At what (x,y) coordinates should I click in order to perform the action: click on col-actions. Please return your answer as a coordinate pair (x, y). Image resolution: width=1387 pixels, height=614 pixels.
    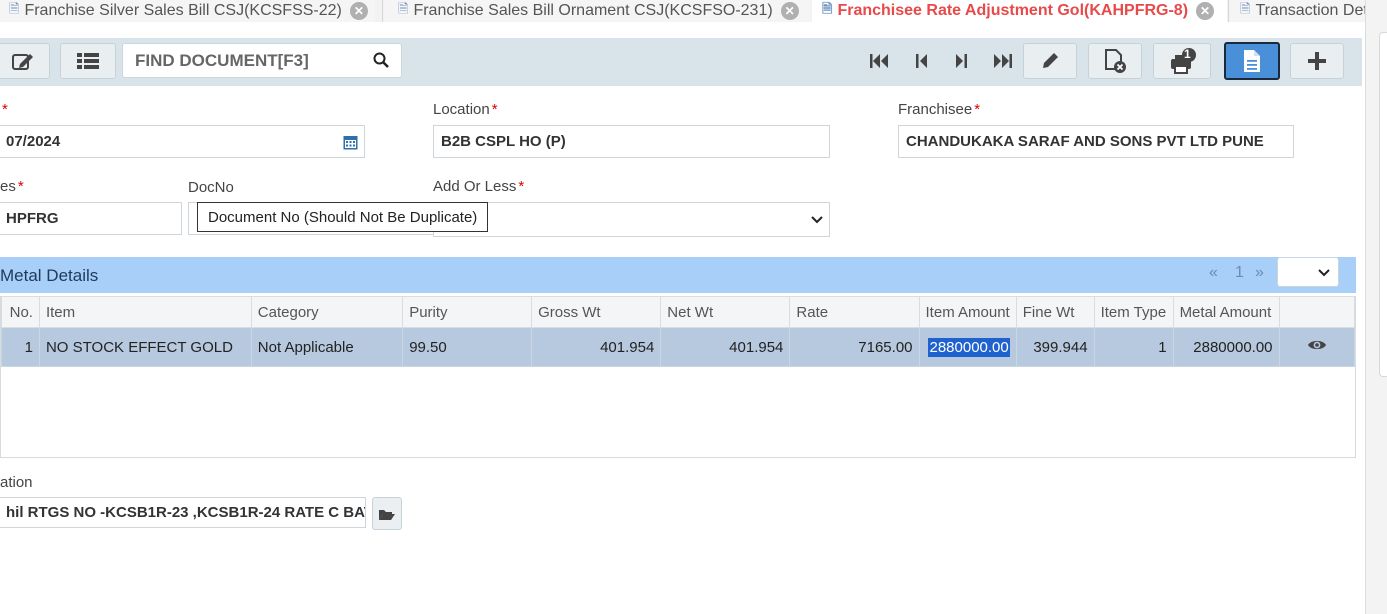
    Looking at the image, I should click on (1317, 312).